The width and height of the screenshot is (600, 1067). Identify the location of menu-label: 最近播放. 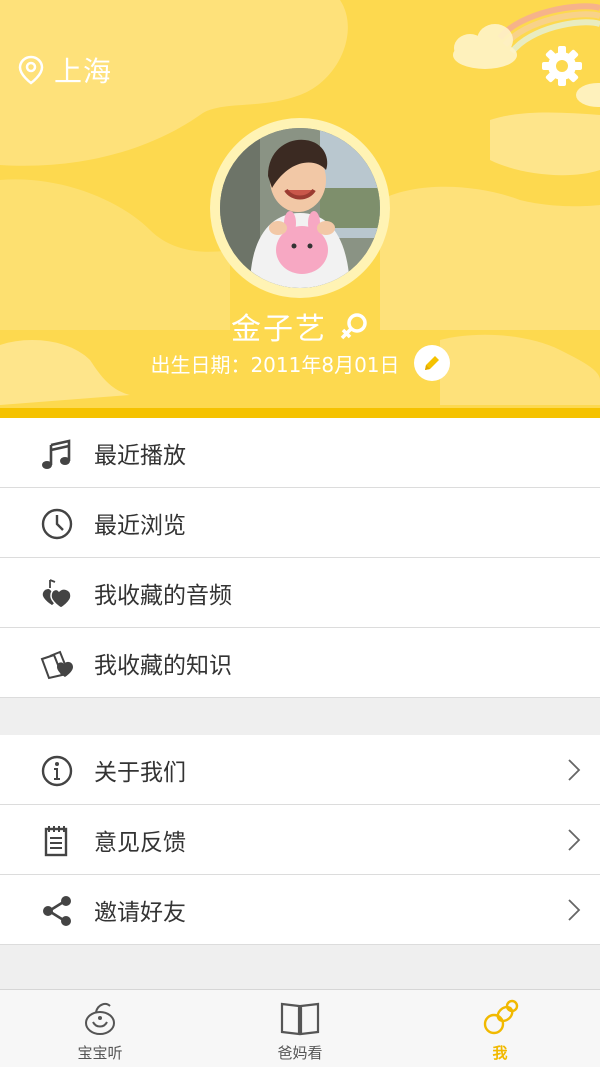
(140, 455).